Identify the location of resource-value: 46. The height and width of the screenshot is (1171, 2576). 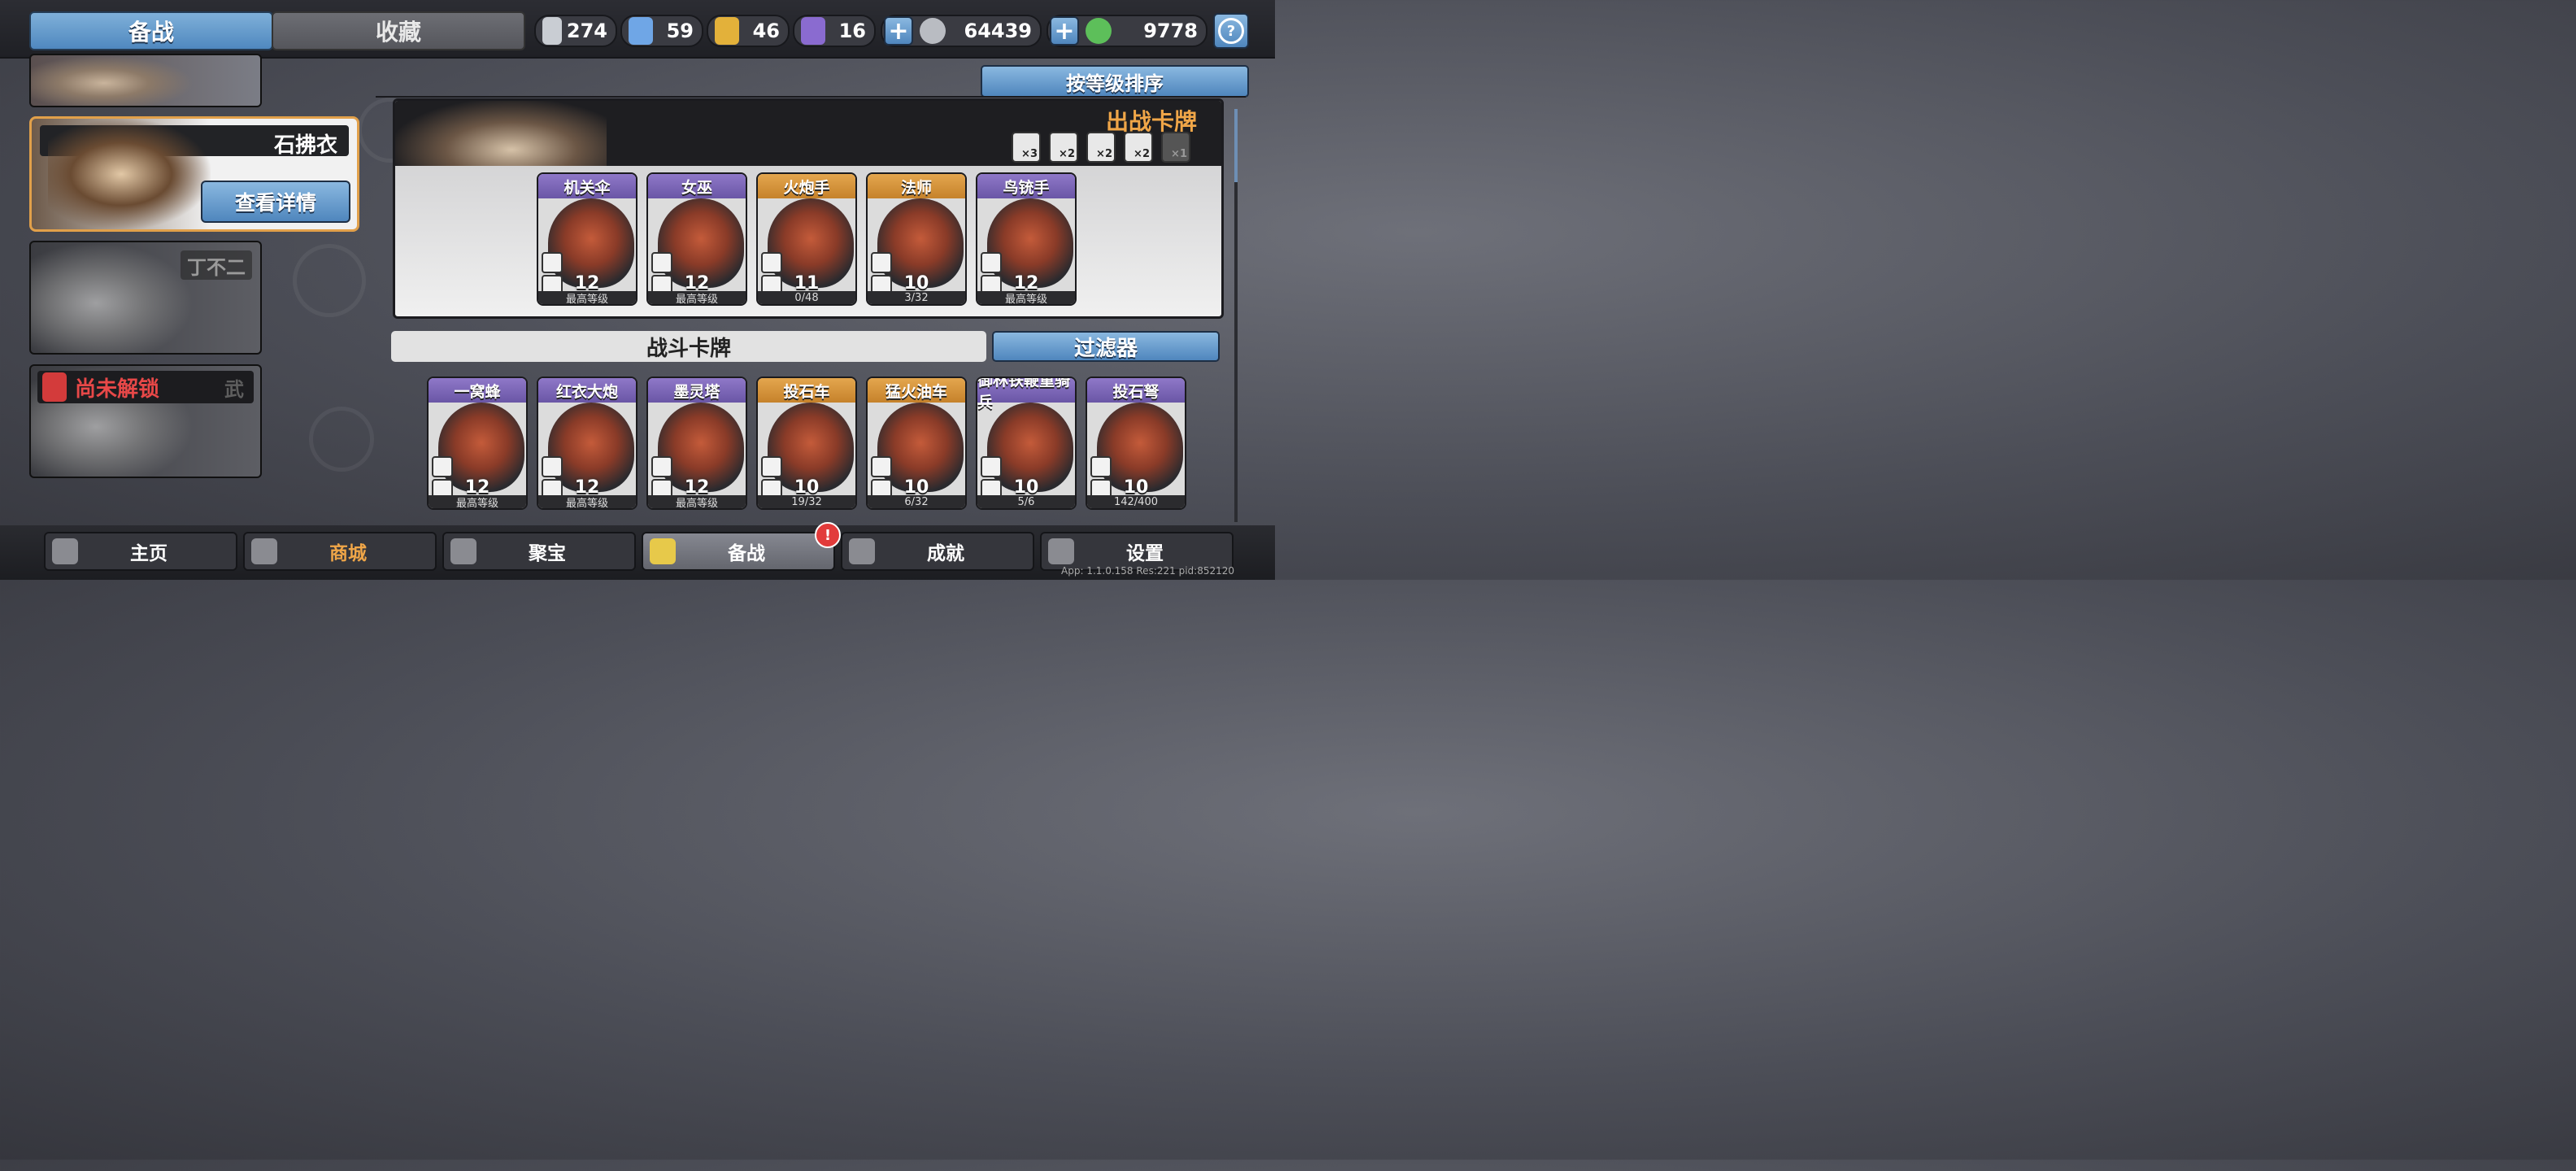
(766, 31).